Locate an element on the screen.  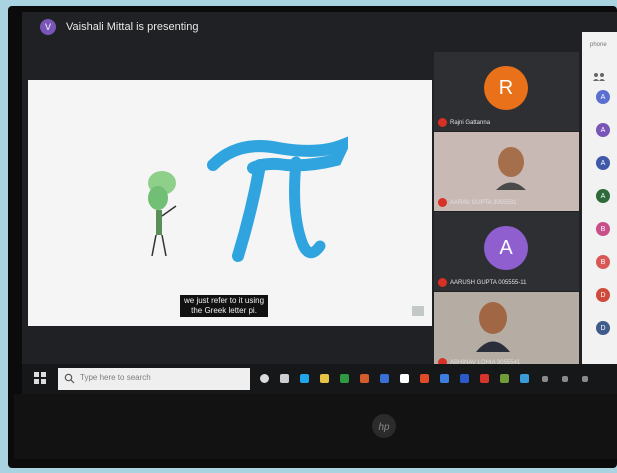
caption-line-1: we just refer to it using is located at coordinates (224, 300).